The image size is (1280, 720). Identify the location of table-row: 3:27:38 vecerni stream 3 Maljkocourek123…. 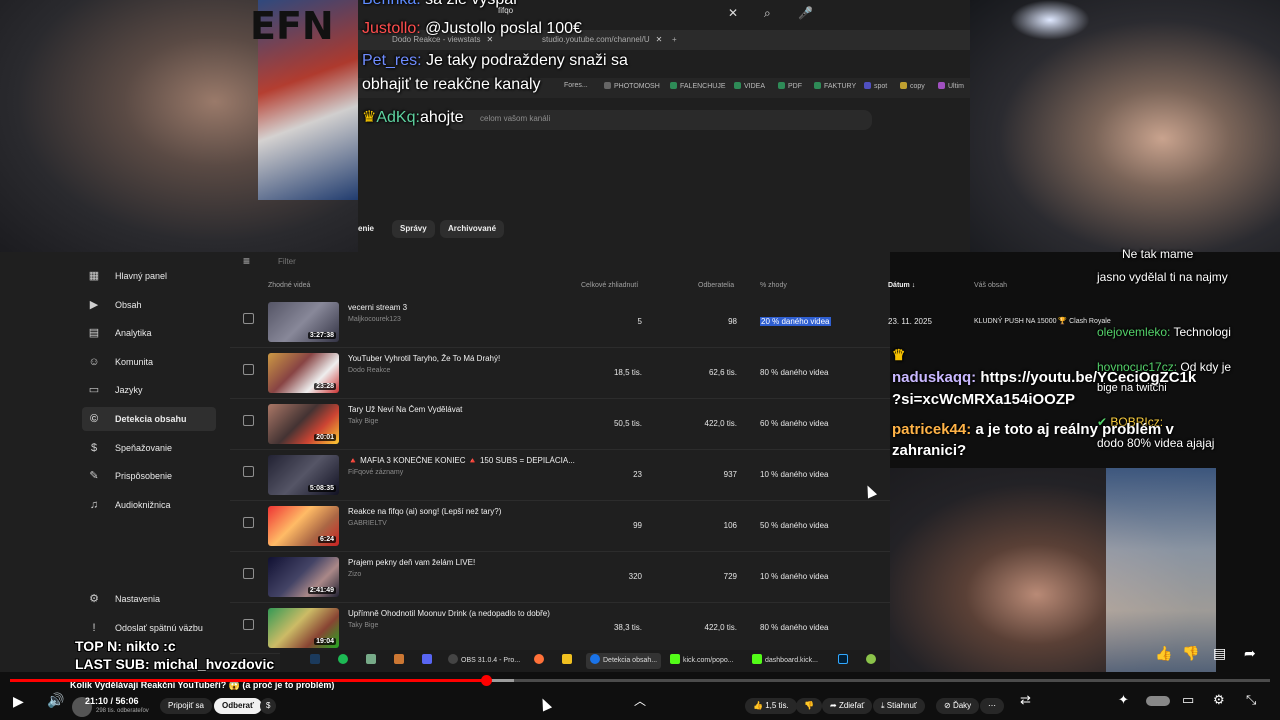
(670, 323).